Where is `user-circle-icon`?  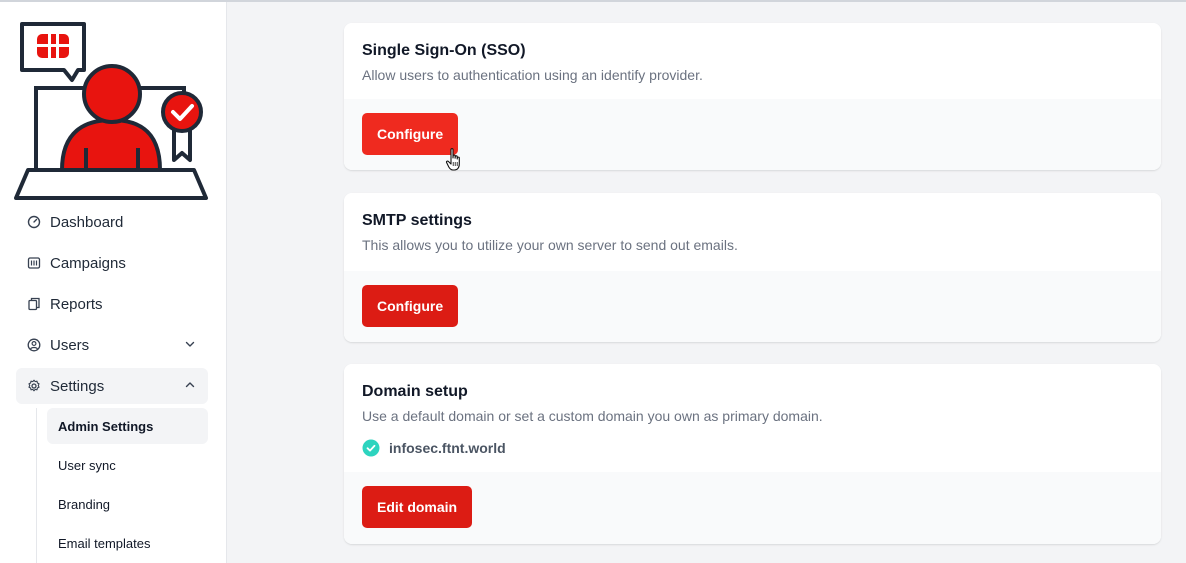 user-circle-icon is located at coordinates (34, 345).